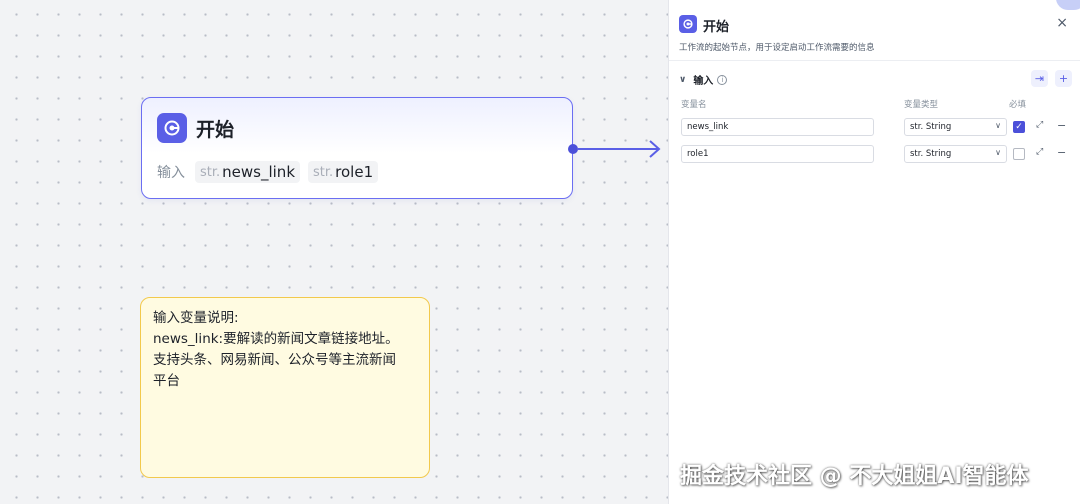  I want to click on input-name: news_link, so click(259, 172).